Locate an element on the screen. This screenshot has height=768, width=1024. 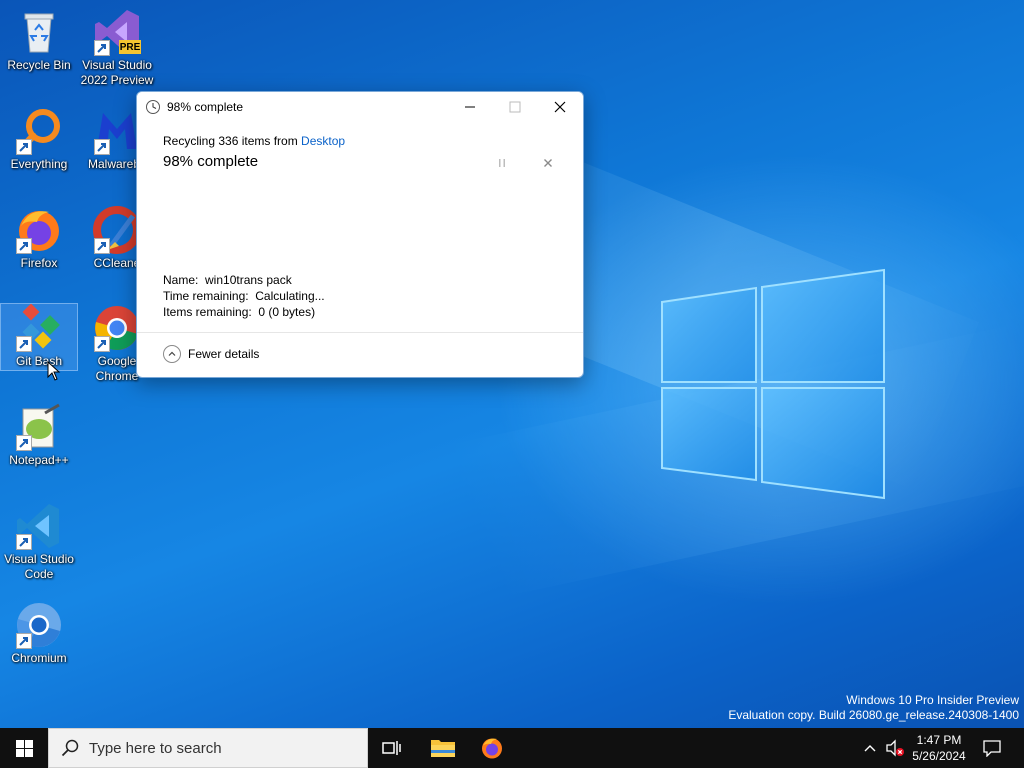
firefox-taskbar-button is located at coordinates (492, 748).